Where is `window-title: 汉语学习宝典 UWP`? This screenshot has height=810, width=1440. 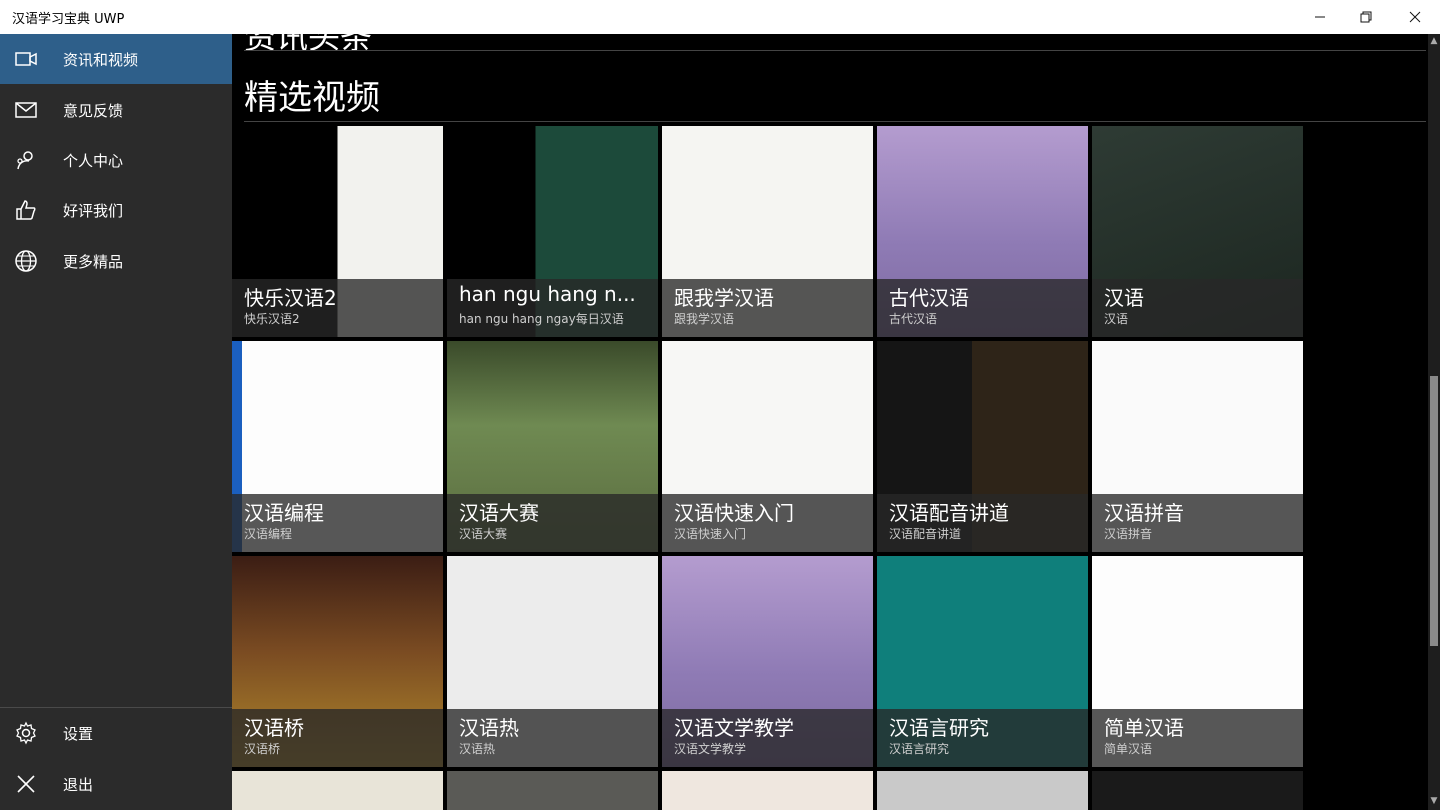
window-title: 汉语学习宝典 UWP is located at coordinates (68, 19).